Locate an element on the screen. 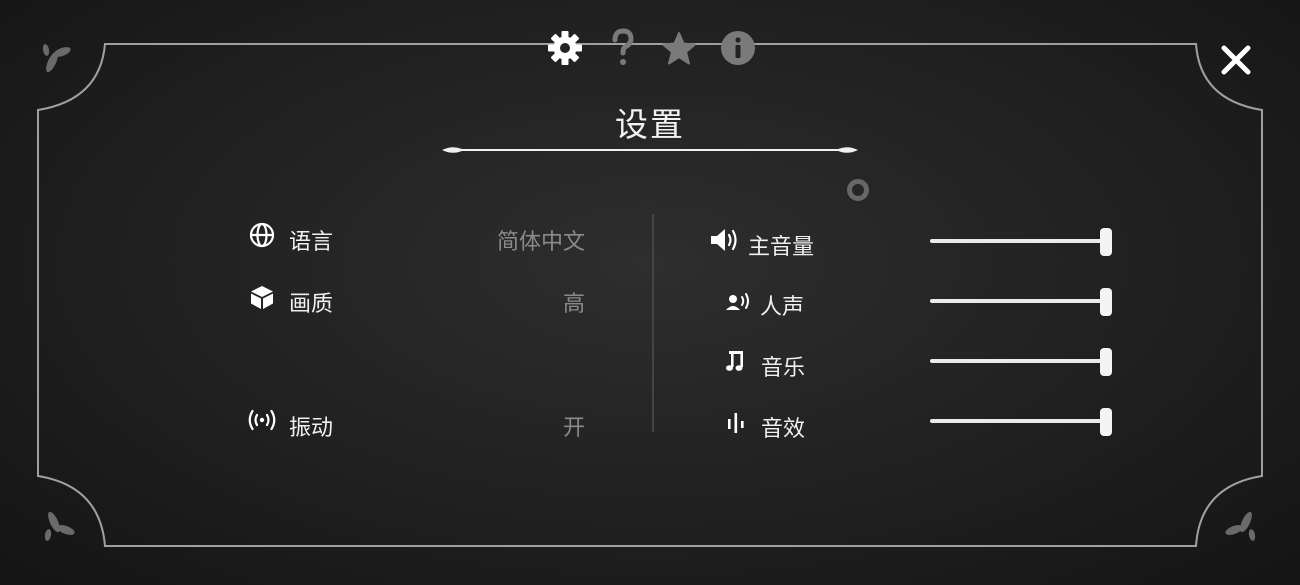 This screenshot has width=1300, height=585. page-title: 设置 is located at coordinates (650, 124).